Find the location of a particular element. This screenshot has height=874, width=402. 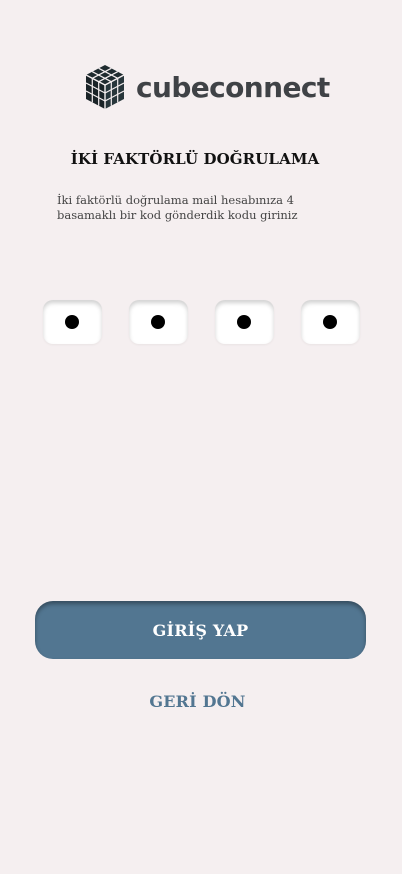

code-input-group is located at coordinates (202, 322).